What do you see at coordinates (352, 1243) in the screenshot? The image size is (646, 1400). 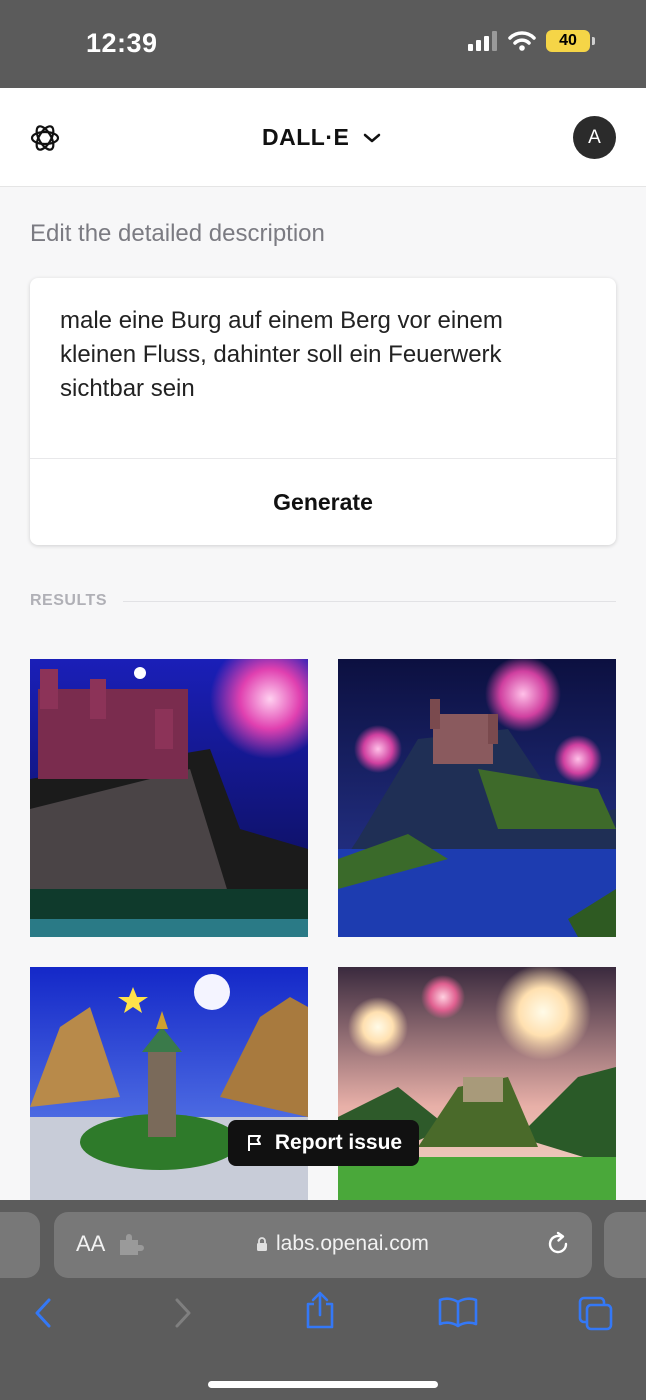 I see `url-text: labs.openai.com` at bounding box center [352, 1243].